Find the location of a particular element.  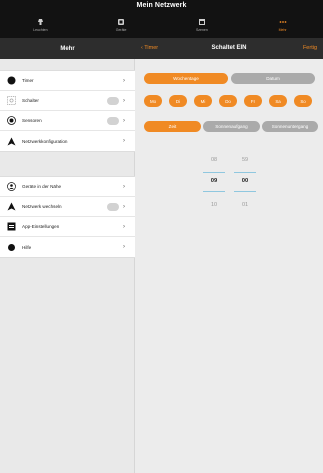

menu-item-netzwerk-wechseln: Netzwerk wechseln › is located at coordinates (67, 207).